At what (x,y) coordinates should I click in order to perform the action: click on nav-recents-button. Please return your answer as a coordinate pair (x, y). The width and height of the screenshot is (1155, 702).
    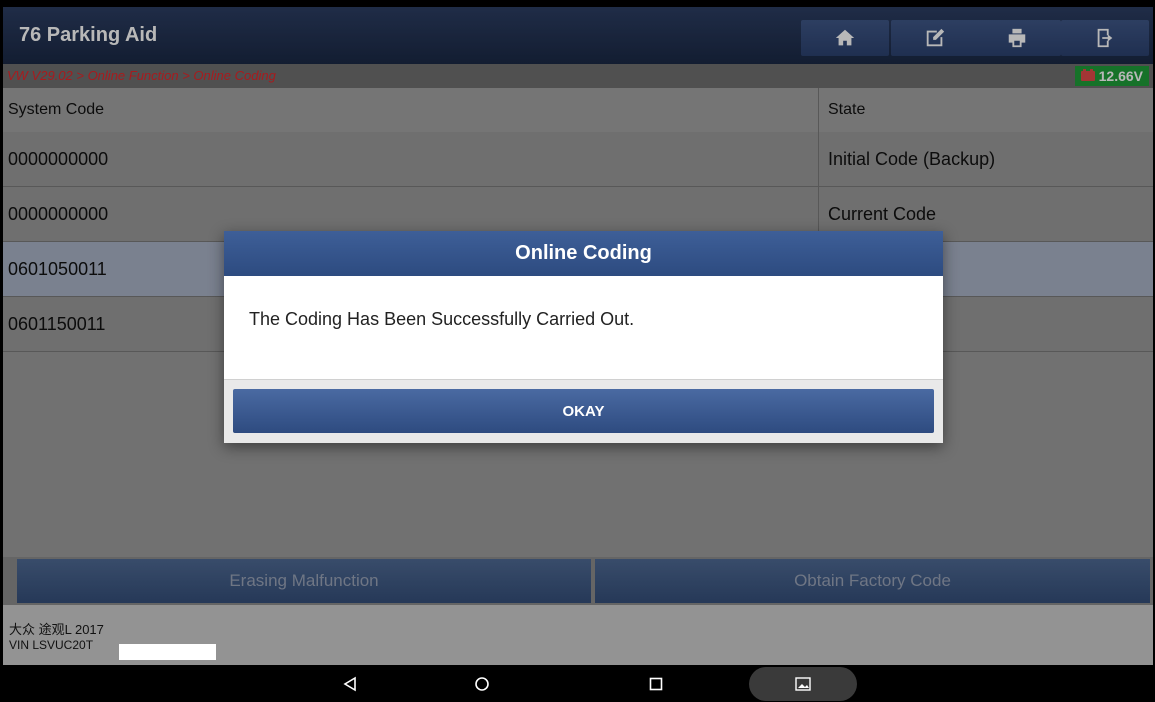
    Looking at the image, I should click on (656, 683).